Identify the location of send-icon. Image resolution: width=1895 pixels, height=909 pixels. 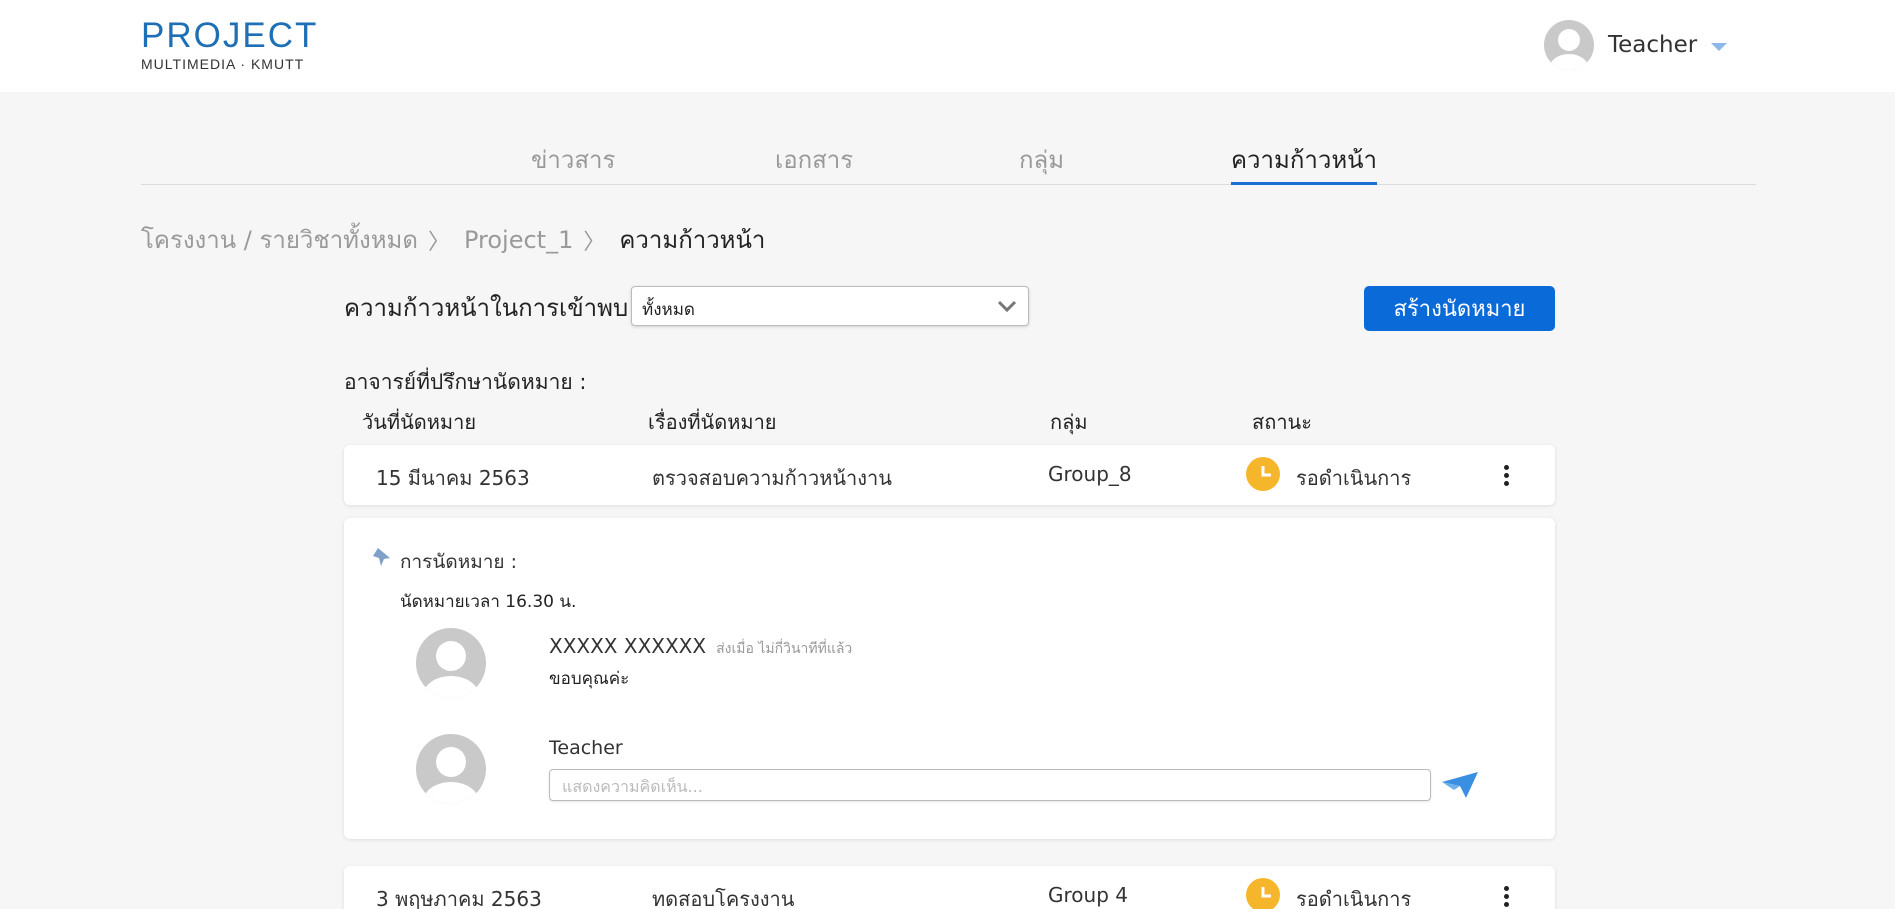
(1460, 786).